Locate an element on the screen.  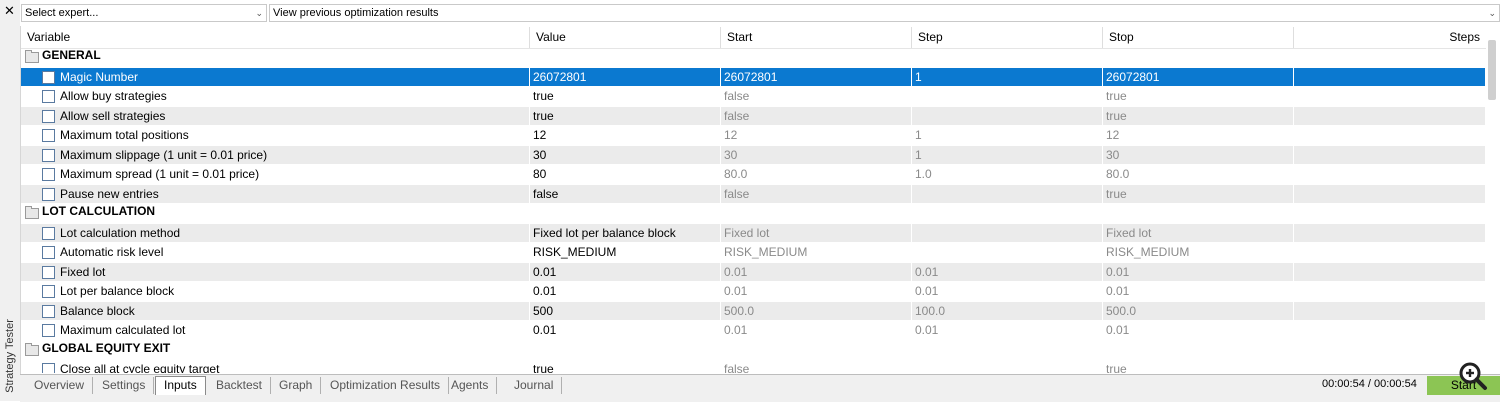
column-header-value: Value is located at coordinates (625, 37).